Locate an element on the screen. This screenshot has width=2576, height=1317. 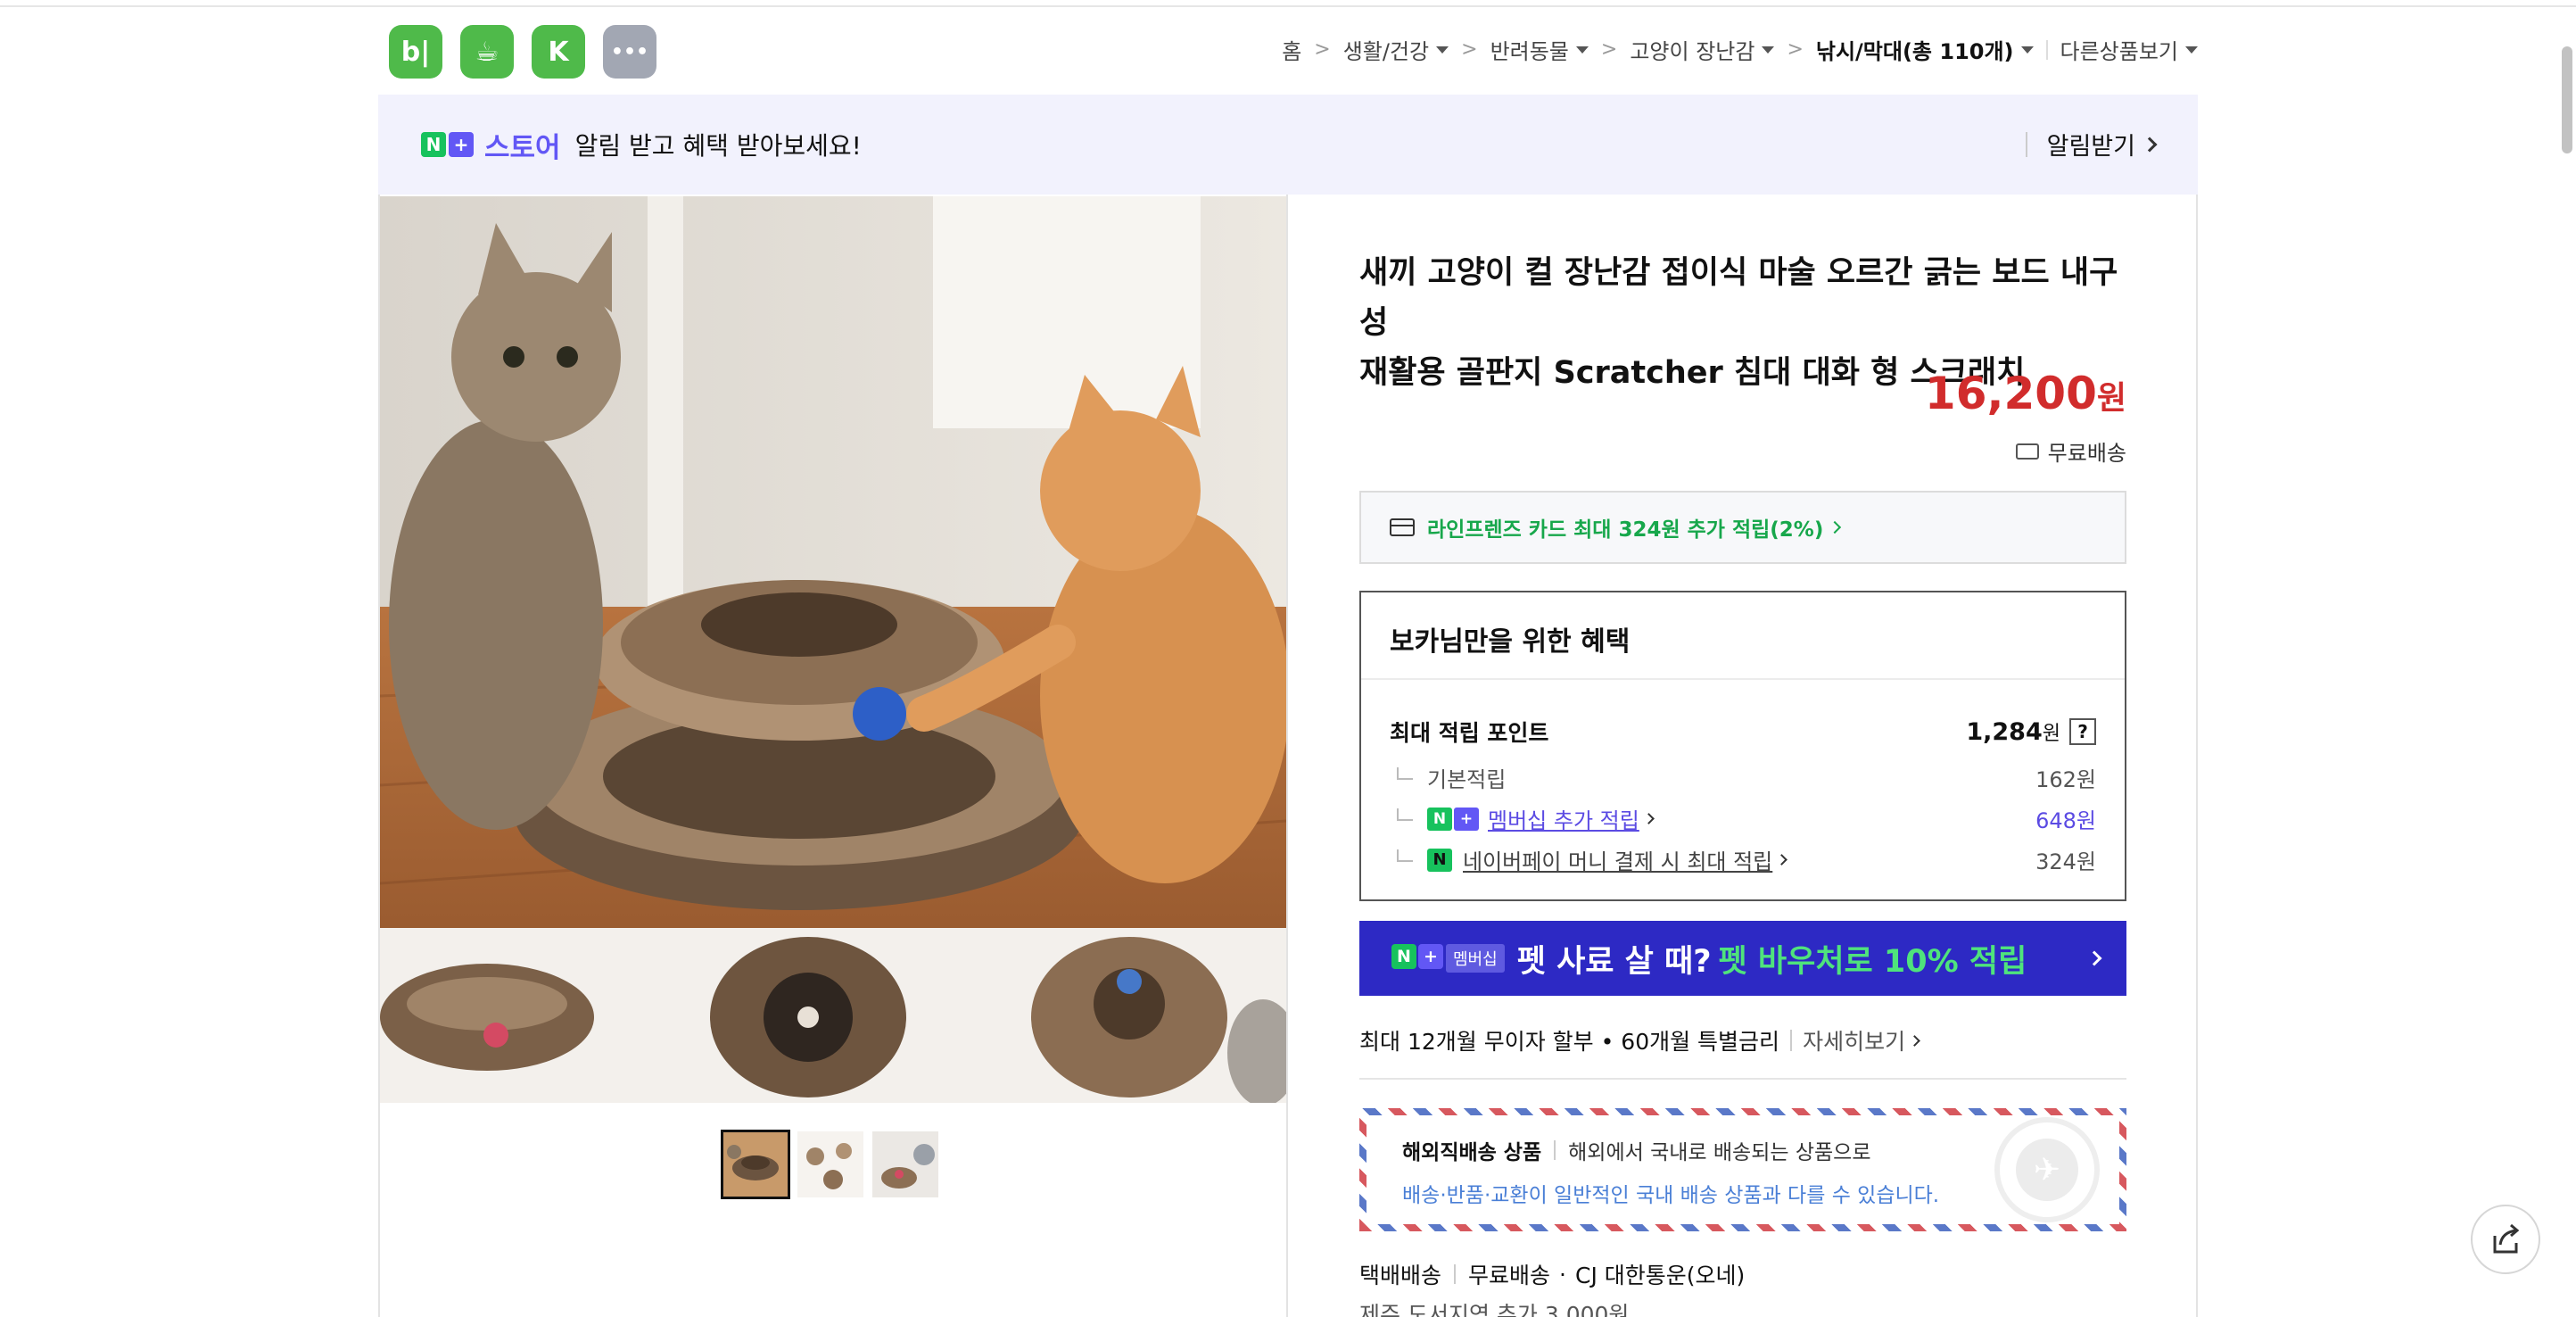
delivery-info: 택배배송 무료배송 · CJ 대한통운(오네) is located at coordinates (1552, 1274).